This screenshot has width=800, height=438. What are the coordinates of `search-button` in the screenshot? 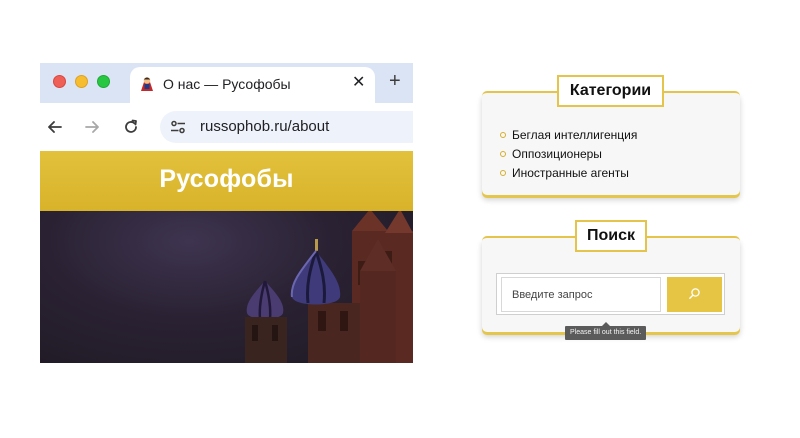 It's located at (694, 294).